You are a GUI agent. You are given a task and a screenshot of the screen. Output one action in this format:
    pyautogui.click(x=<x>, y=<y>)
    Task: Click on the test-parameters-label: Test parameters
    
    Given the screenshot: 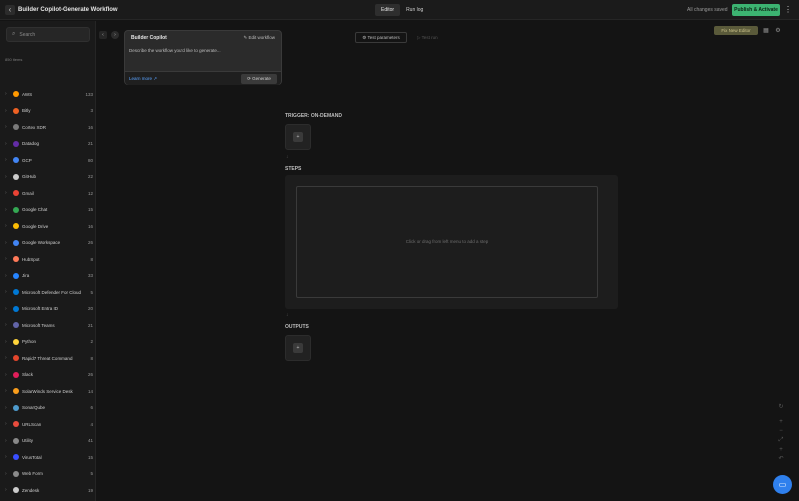 What is the action you would take?
    pyautogui.click(x=383, y=37)
    